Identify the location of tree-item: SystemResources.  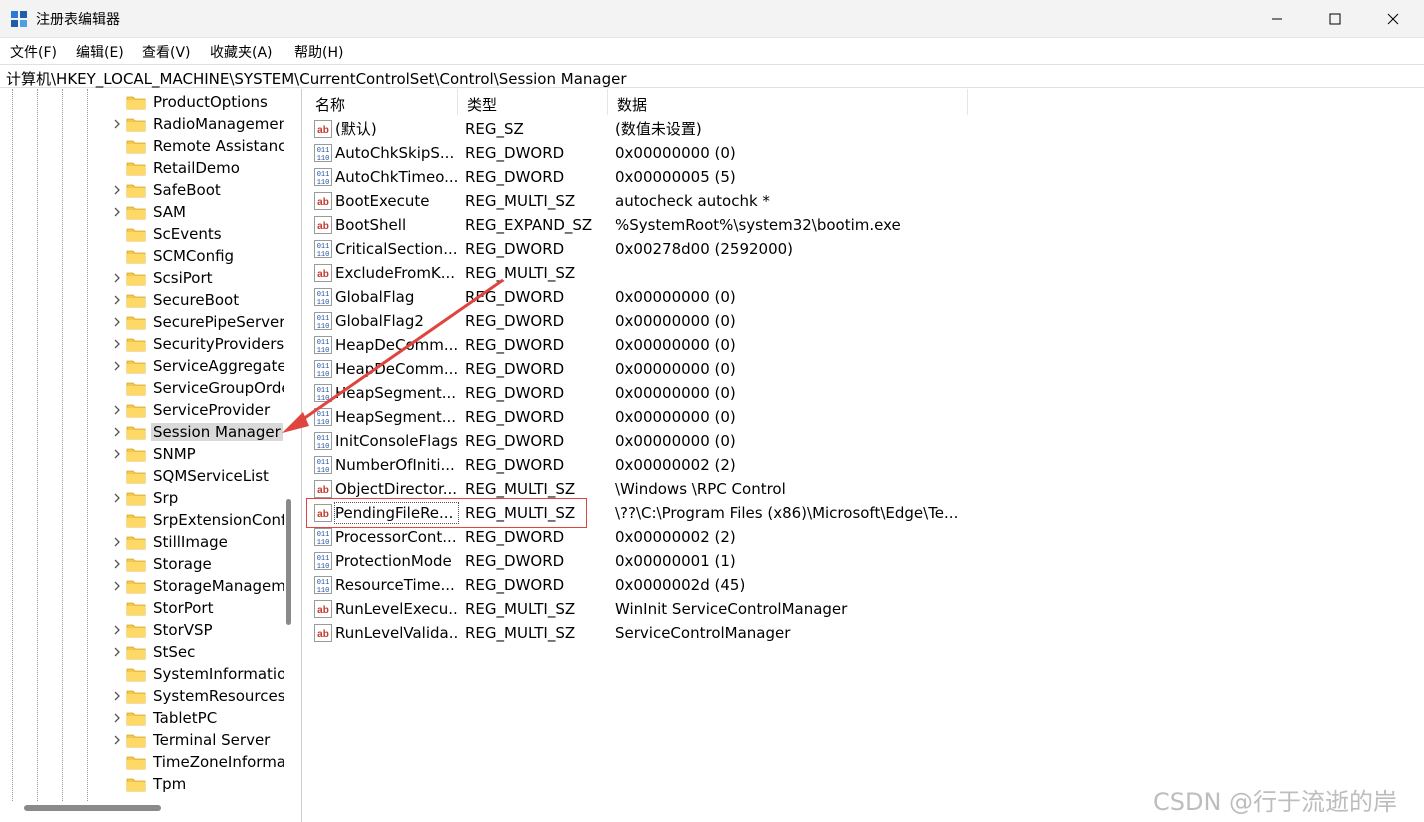
(196, 696).